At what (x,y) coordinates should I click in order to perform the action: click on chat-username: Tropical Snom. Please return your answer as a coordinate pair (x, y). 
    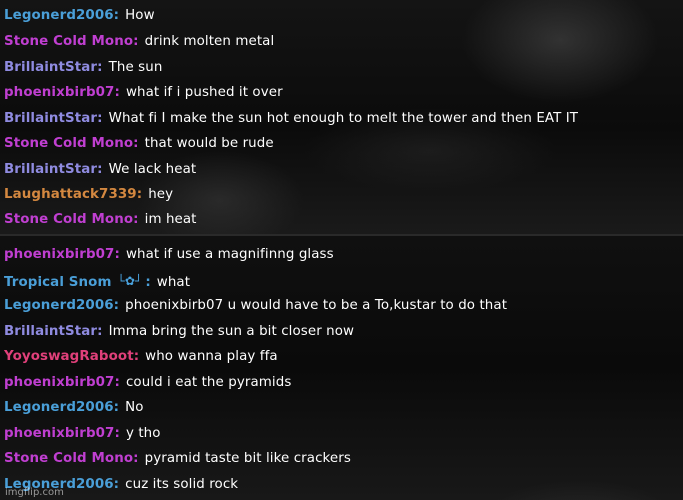
    Looking at the image, I should click on (58, 282).